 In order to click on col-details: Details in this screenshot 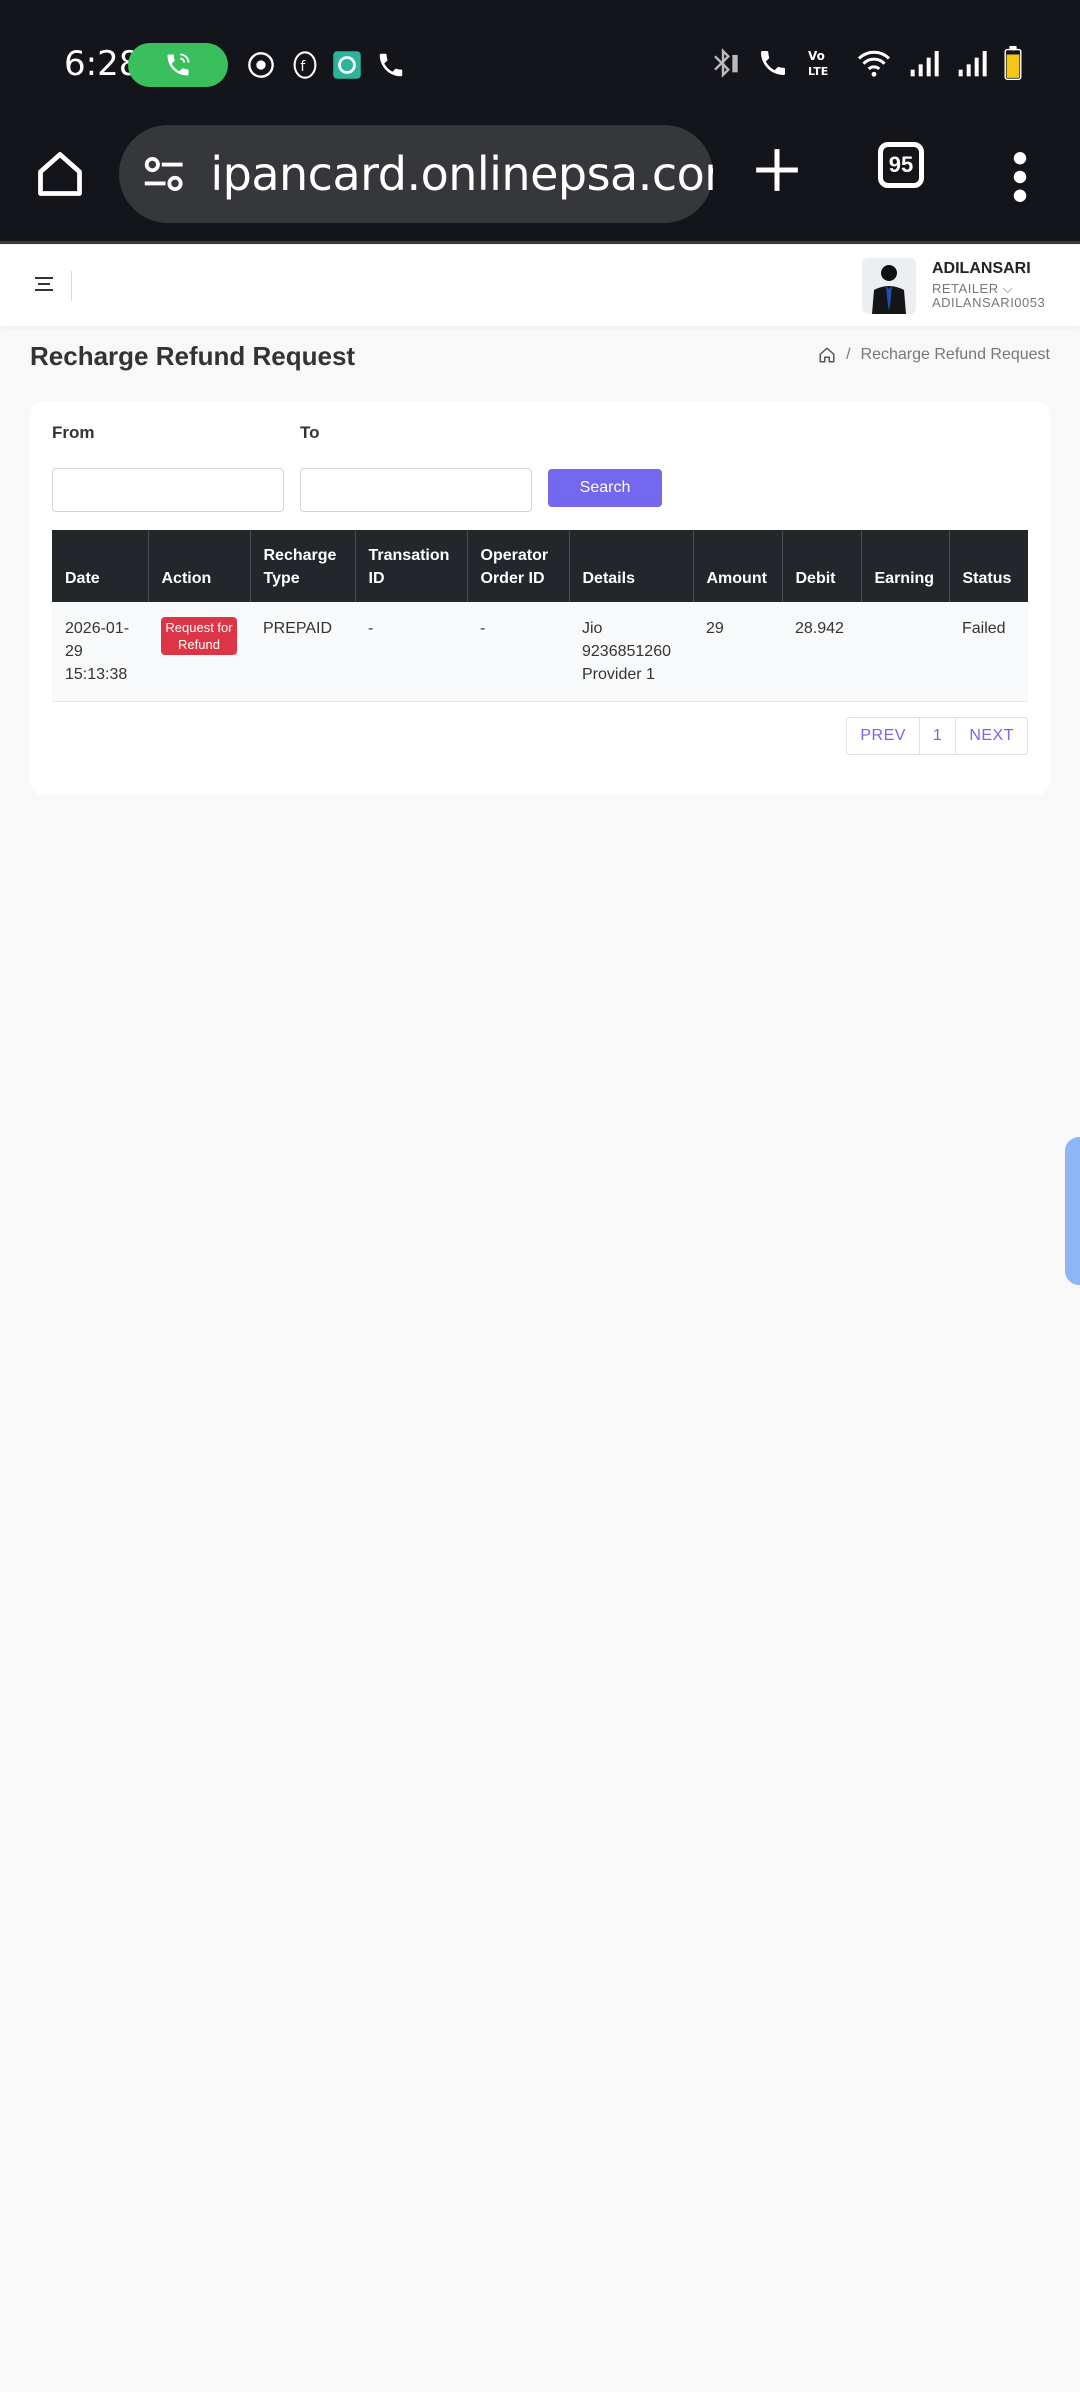, I will do `click(631, 566)`.